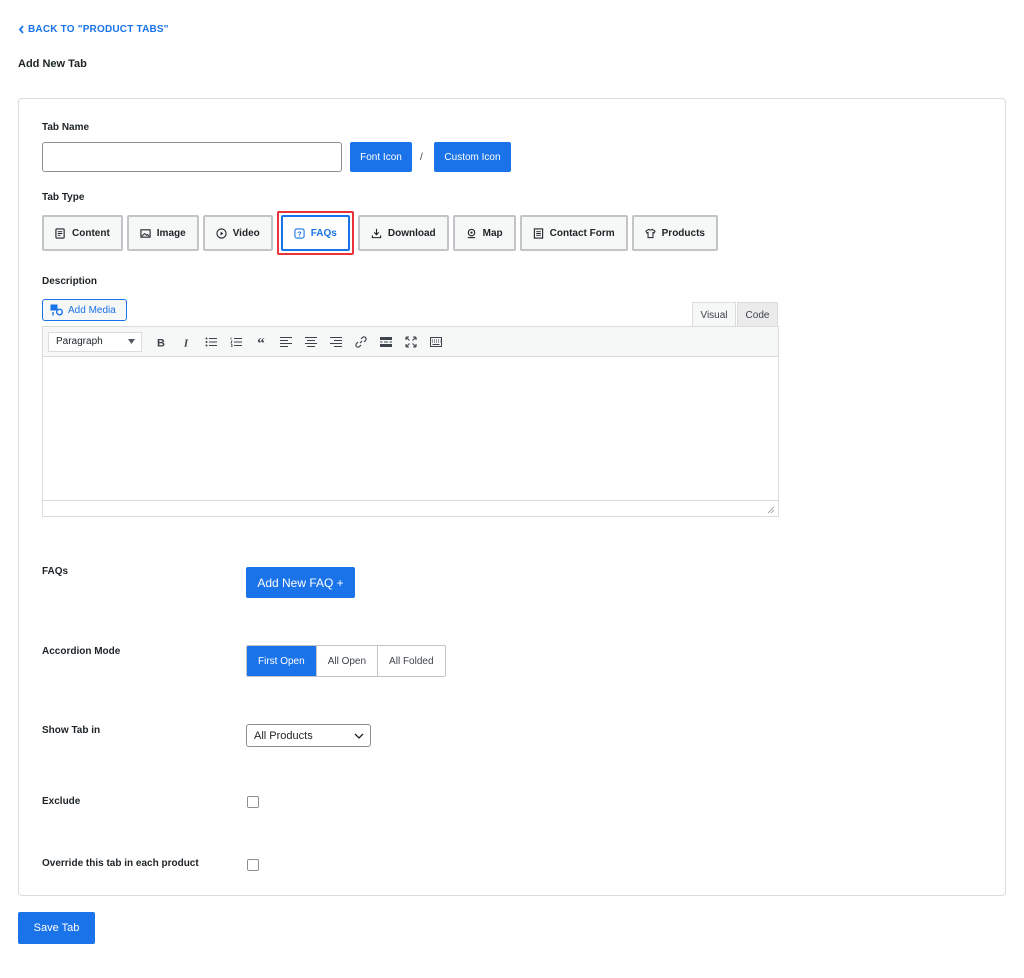 This screenshot has height=978, width=1024. I want to click on bold-icon: B, so click(161, 342).